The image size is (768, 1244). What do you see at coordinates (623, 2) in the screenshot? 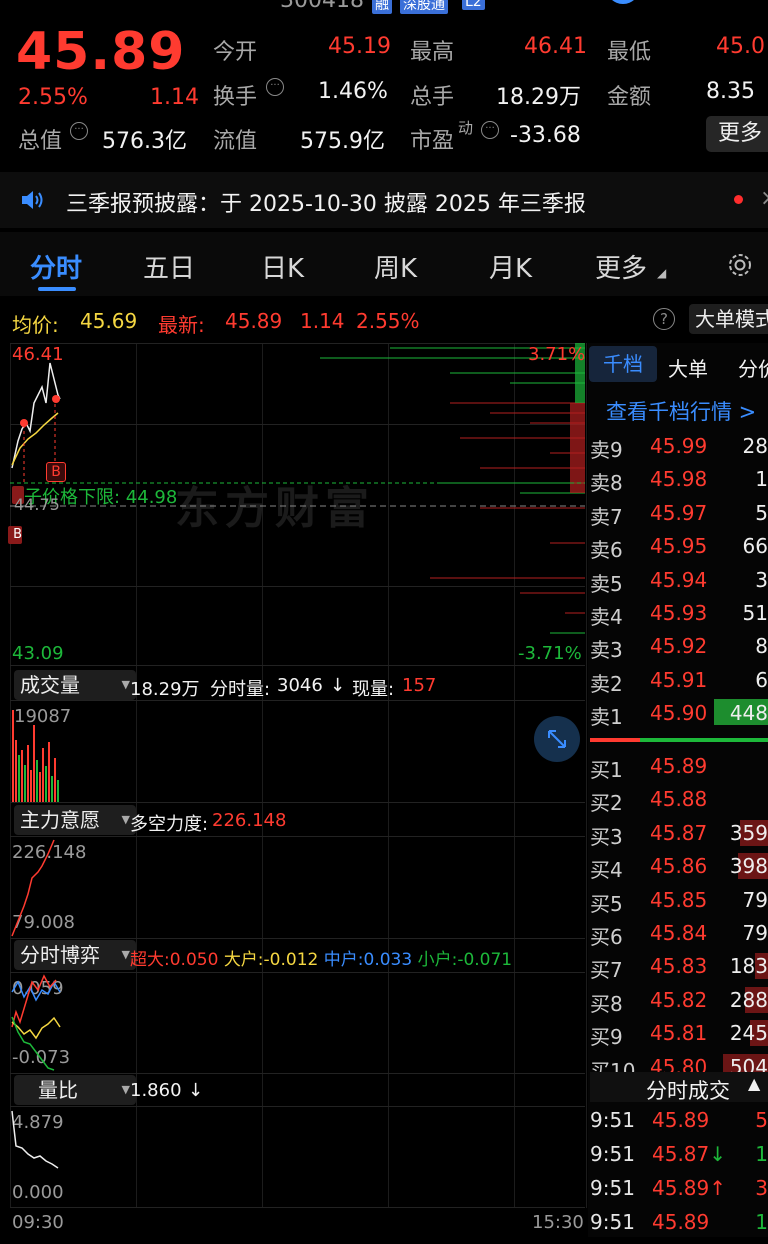
I see `avatar-icon` at bounding box center [623, 2].